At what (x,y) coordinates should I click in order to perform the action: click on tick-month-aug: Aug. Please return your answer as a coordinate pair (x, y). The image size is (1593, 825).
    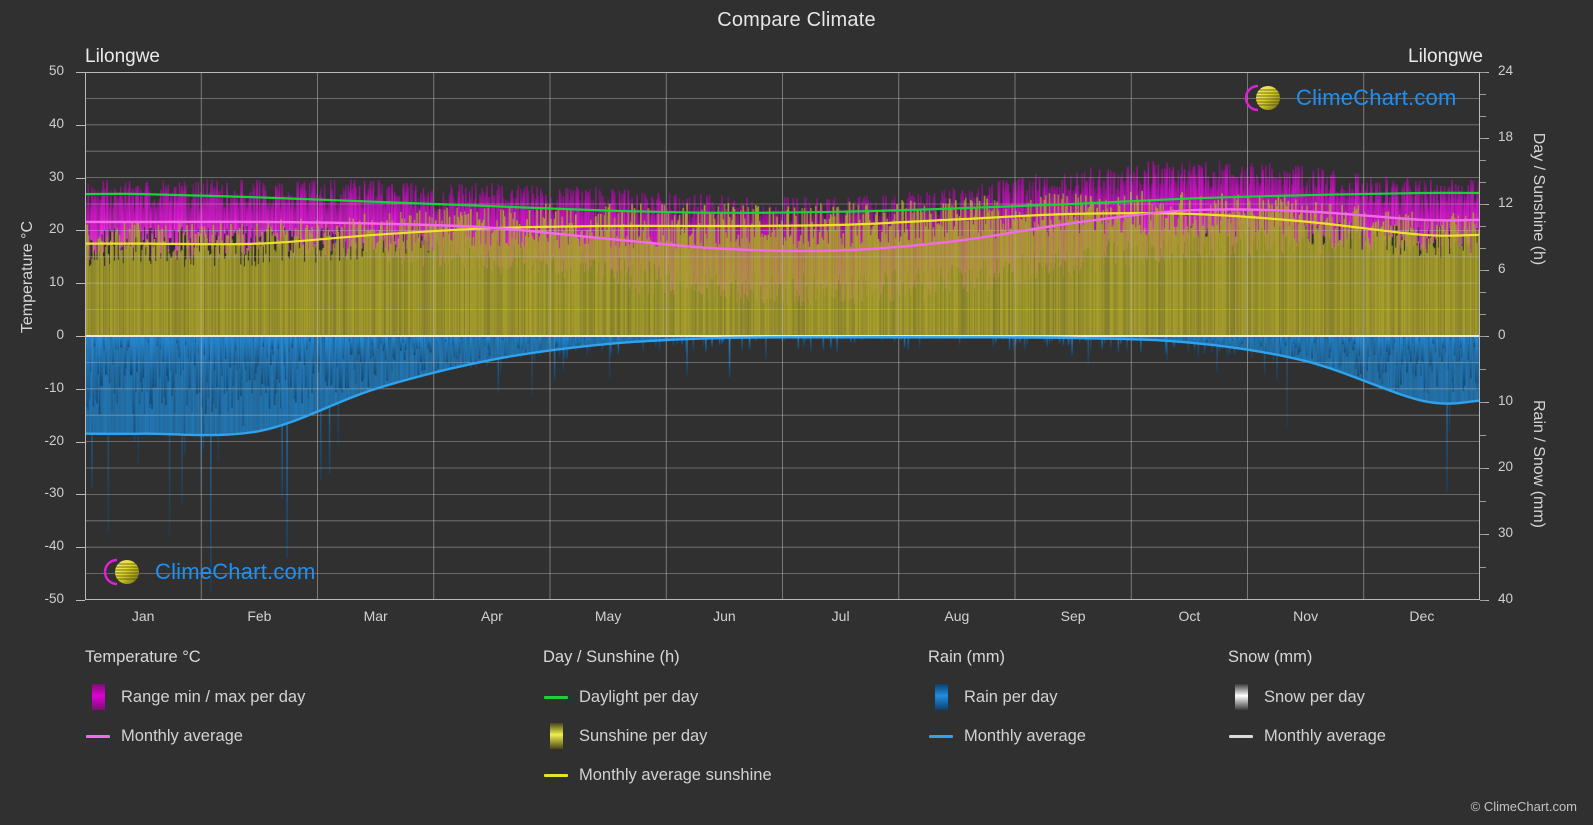
    Looking at the image, I should click on (957, 616).